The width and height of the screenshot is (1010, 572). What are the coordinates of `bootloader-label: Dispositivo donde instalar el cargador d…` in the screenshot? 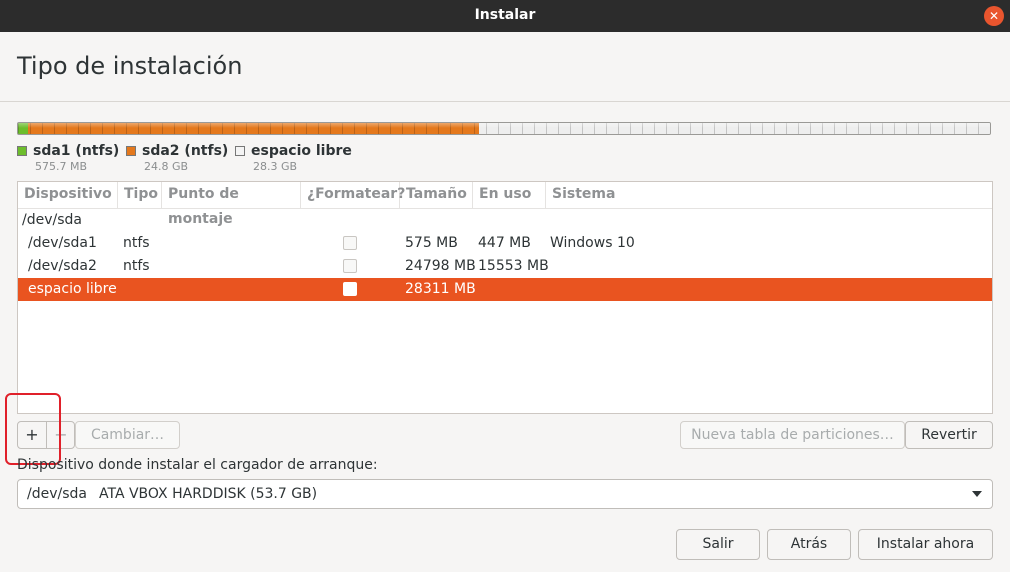 It's located at (197, 465).